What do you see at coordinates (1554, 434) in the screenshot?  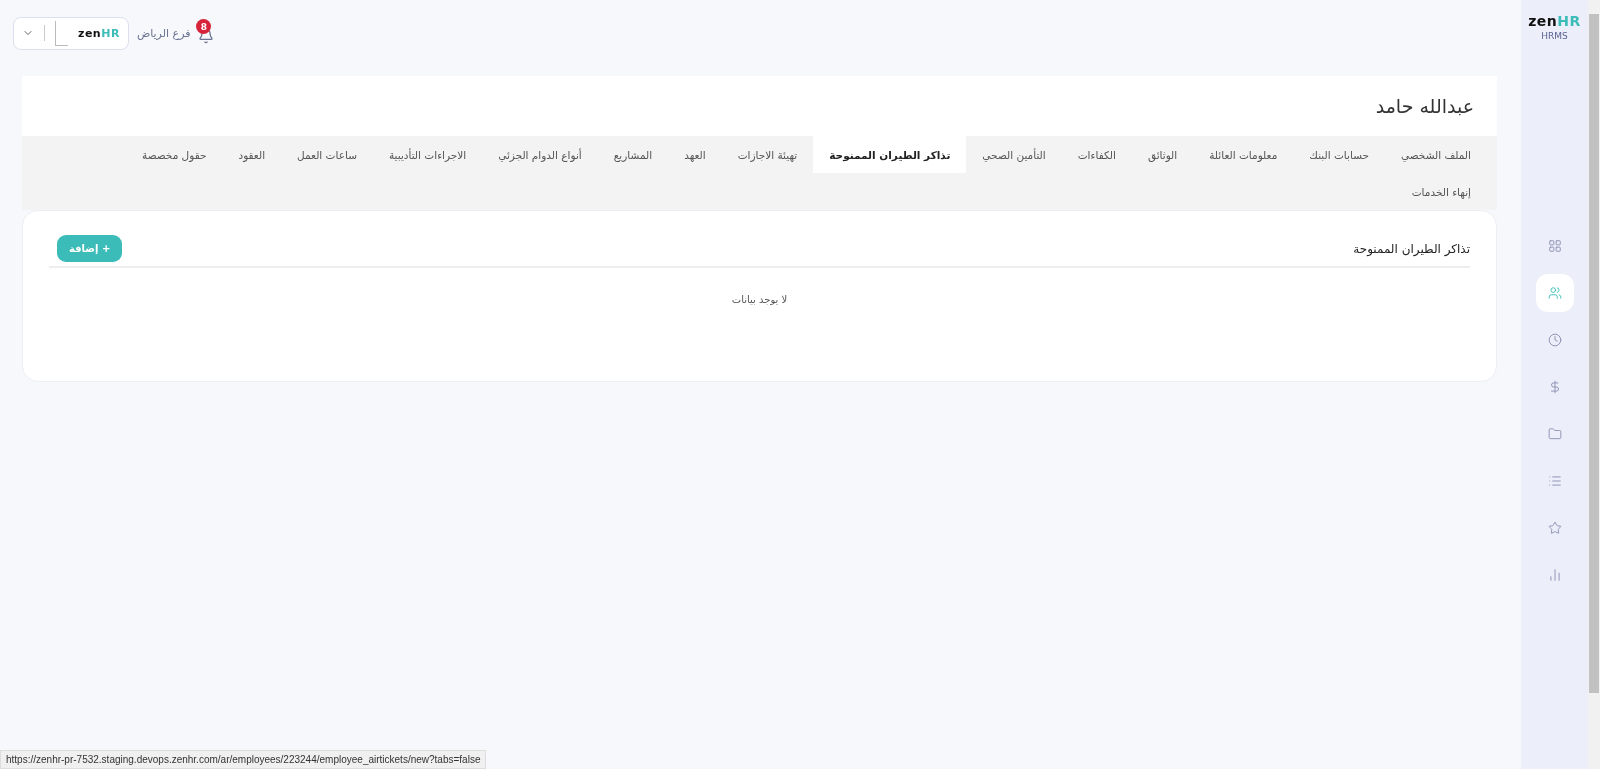 I see `folder-icon` at bounding box center [1554, 434].